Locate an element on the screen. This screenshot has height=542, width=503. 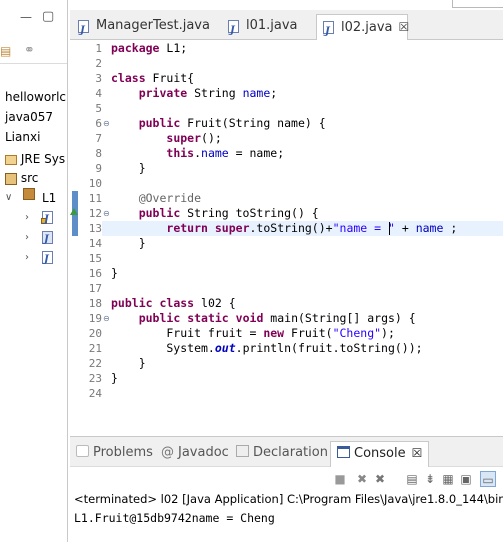
tree-item-lianxi: Lianxi is located at coordinates (36, 137).